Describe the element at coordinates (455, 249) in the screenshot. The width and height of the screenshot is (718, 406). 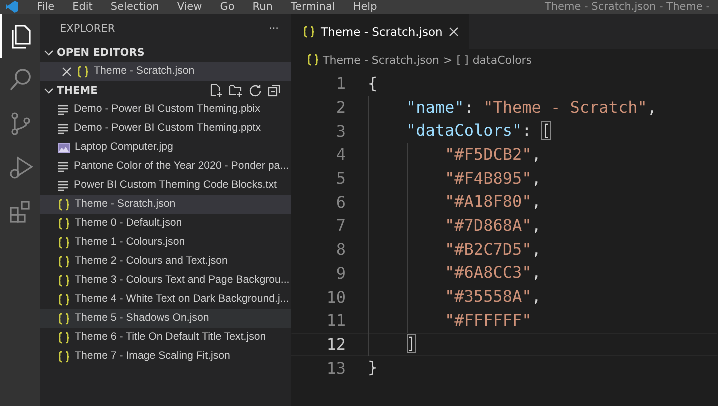
I see `code-line: "#B2C7D5",` at that location.